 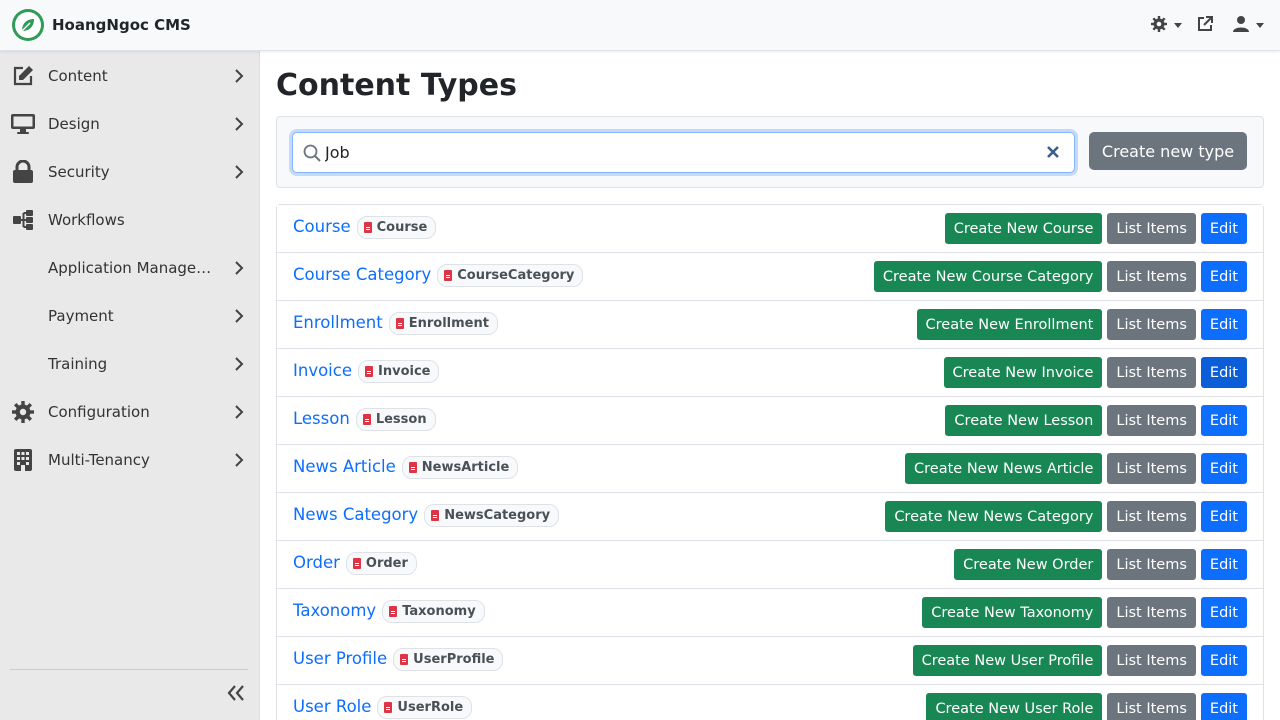 What do you see at coordinates (988, 276) in the screenshot?
I see `create-new-item-button: Create New Course Category` at bounding box center [988, 276].